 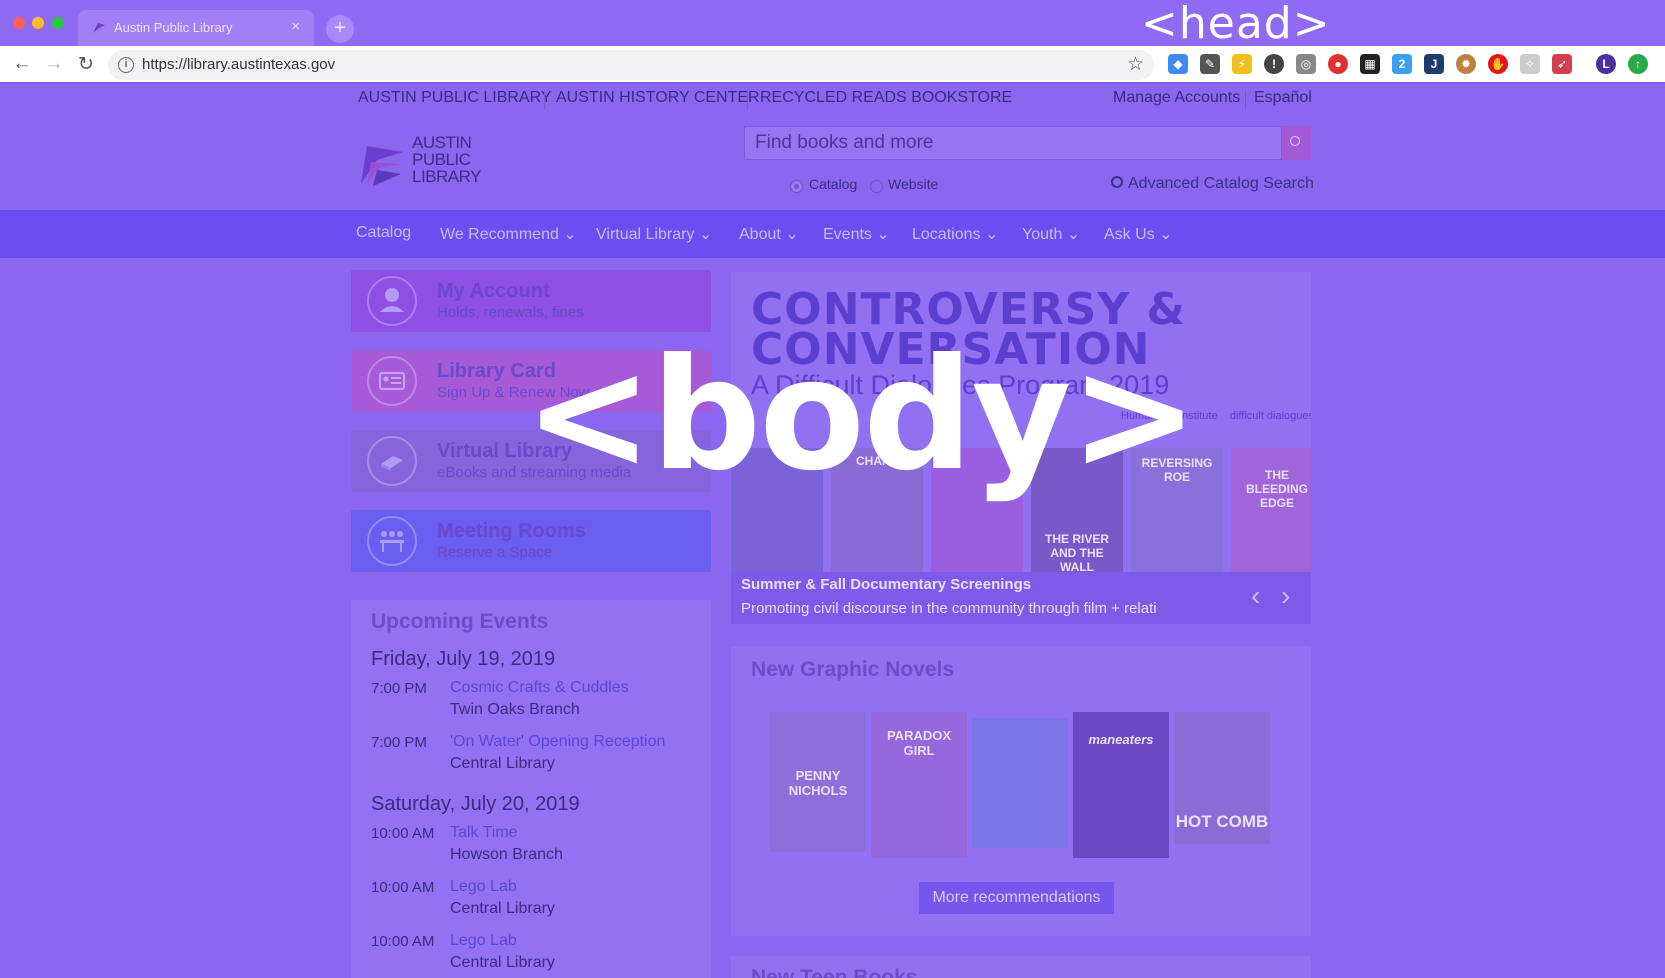 I want to click on event-link: Talk Time, so click(x=484, y=833).